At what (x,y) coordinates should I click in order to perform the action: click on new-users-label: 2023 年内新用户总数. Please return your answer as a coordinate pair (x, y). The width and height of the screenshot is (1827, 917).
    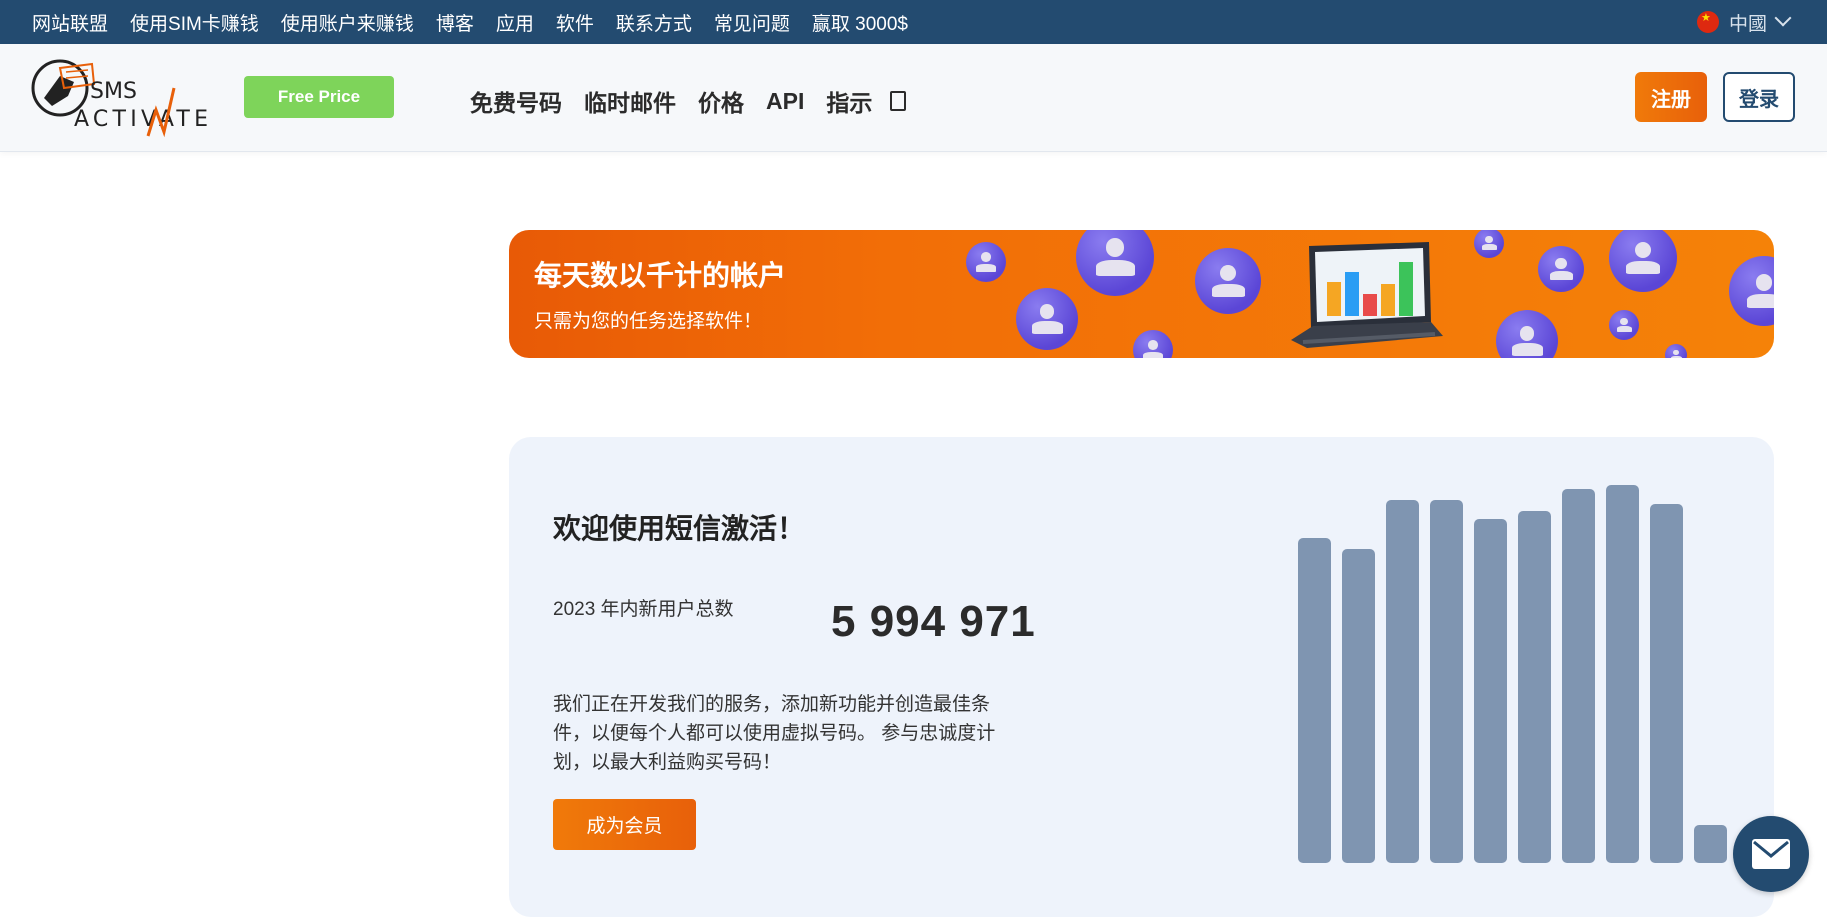
    Looking at the image, I should click on (643, 609).